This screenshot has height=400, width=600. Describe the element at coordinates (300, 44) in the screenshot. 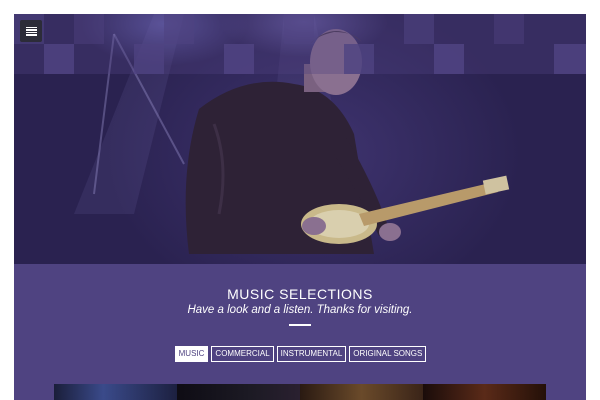

I see `pixel-transition` at that location.